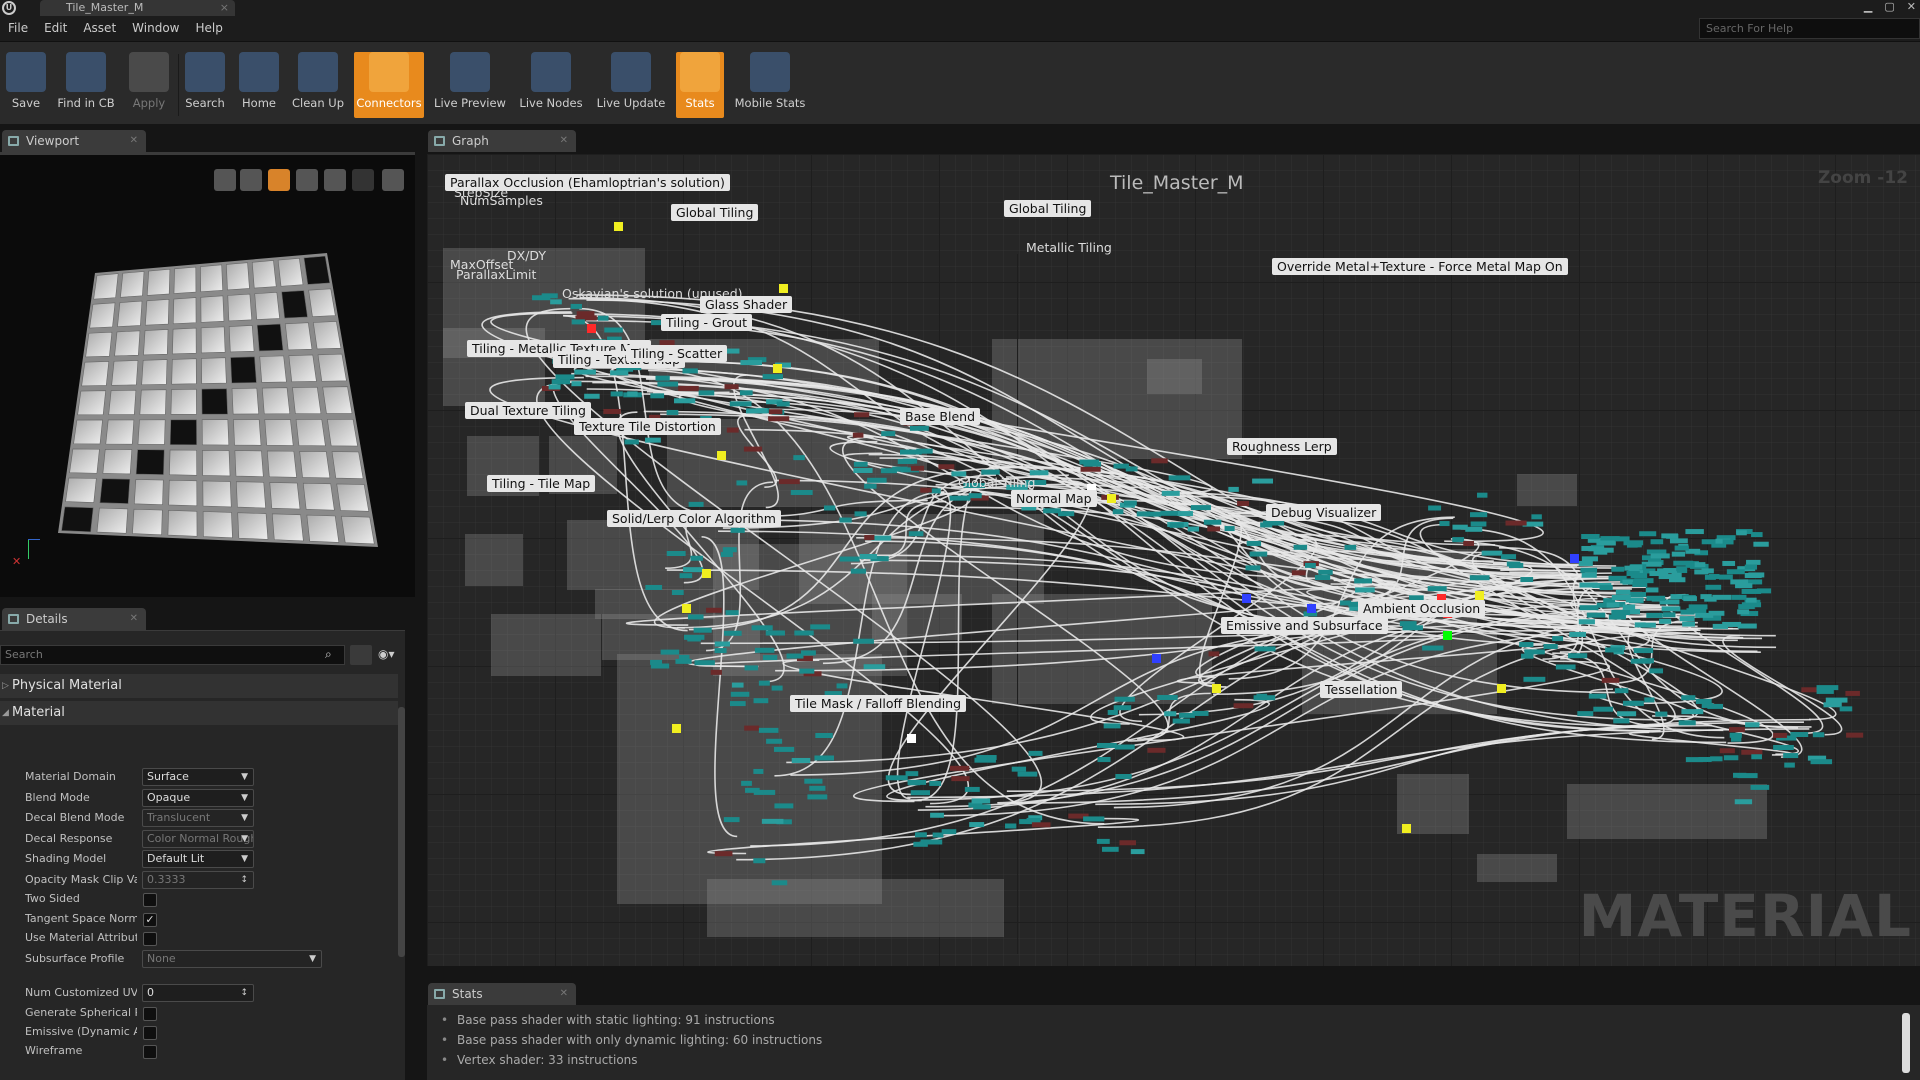 The image size is (1920, 1080). I want to click on close-icon: ✕, so click(134, 619).